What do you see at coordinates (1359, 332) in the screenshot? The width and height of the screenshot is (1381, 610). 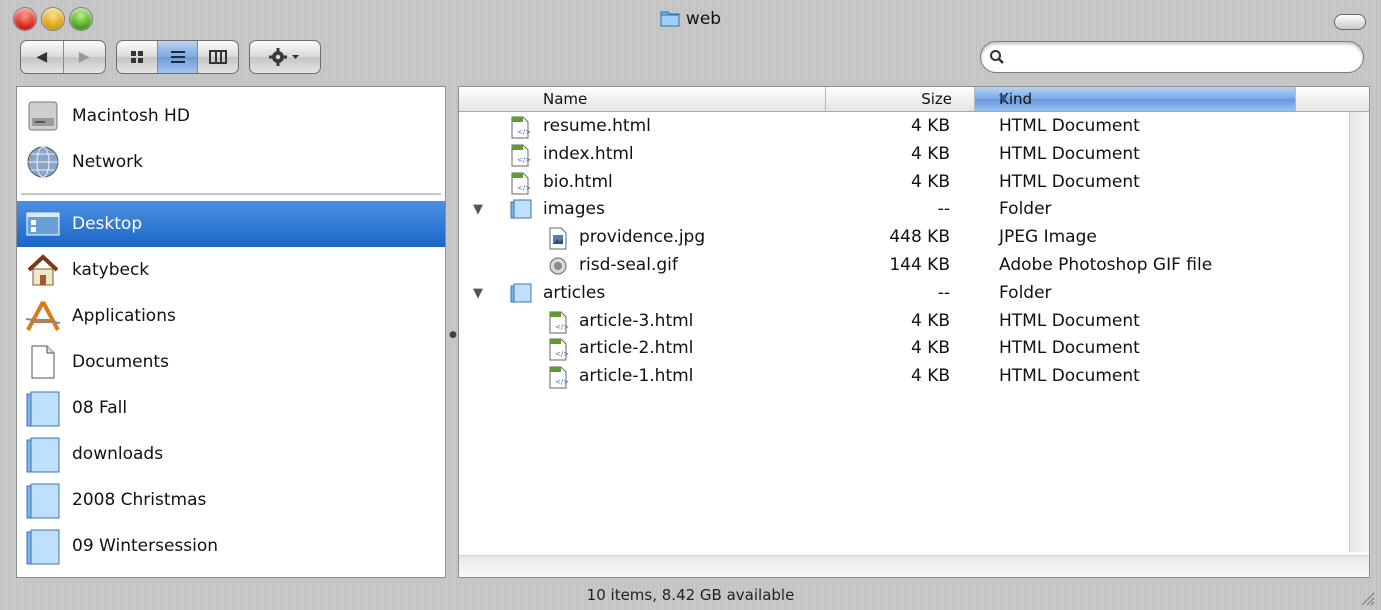 I see `vertical-scrollbar` at bounding box center [1359, 332].